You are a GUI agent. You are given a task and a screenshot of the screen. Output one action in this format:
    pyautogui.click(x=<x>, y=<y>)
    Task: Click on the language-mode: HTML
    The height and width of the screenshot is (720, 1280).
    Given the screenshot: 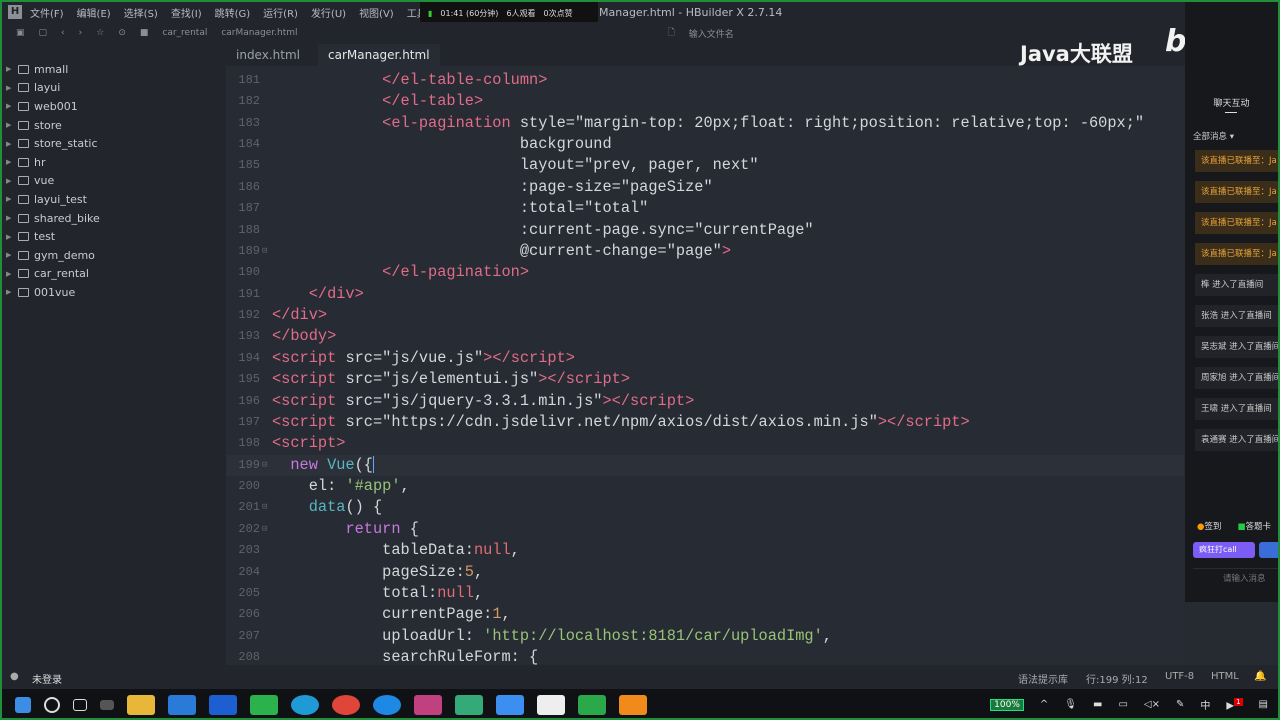 What is the action you would take?
    pyautogui.click(x=1225, y=676)
    